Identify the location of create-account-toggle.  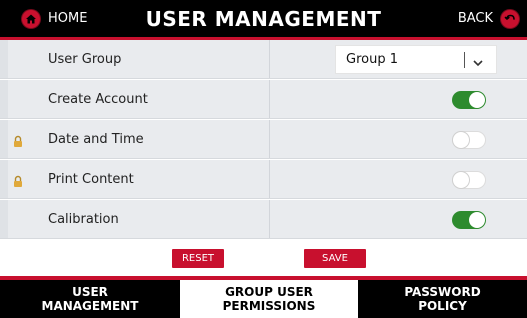
(469, 100).